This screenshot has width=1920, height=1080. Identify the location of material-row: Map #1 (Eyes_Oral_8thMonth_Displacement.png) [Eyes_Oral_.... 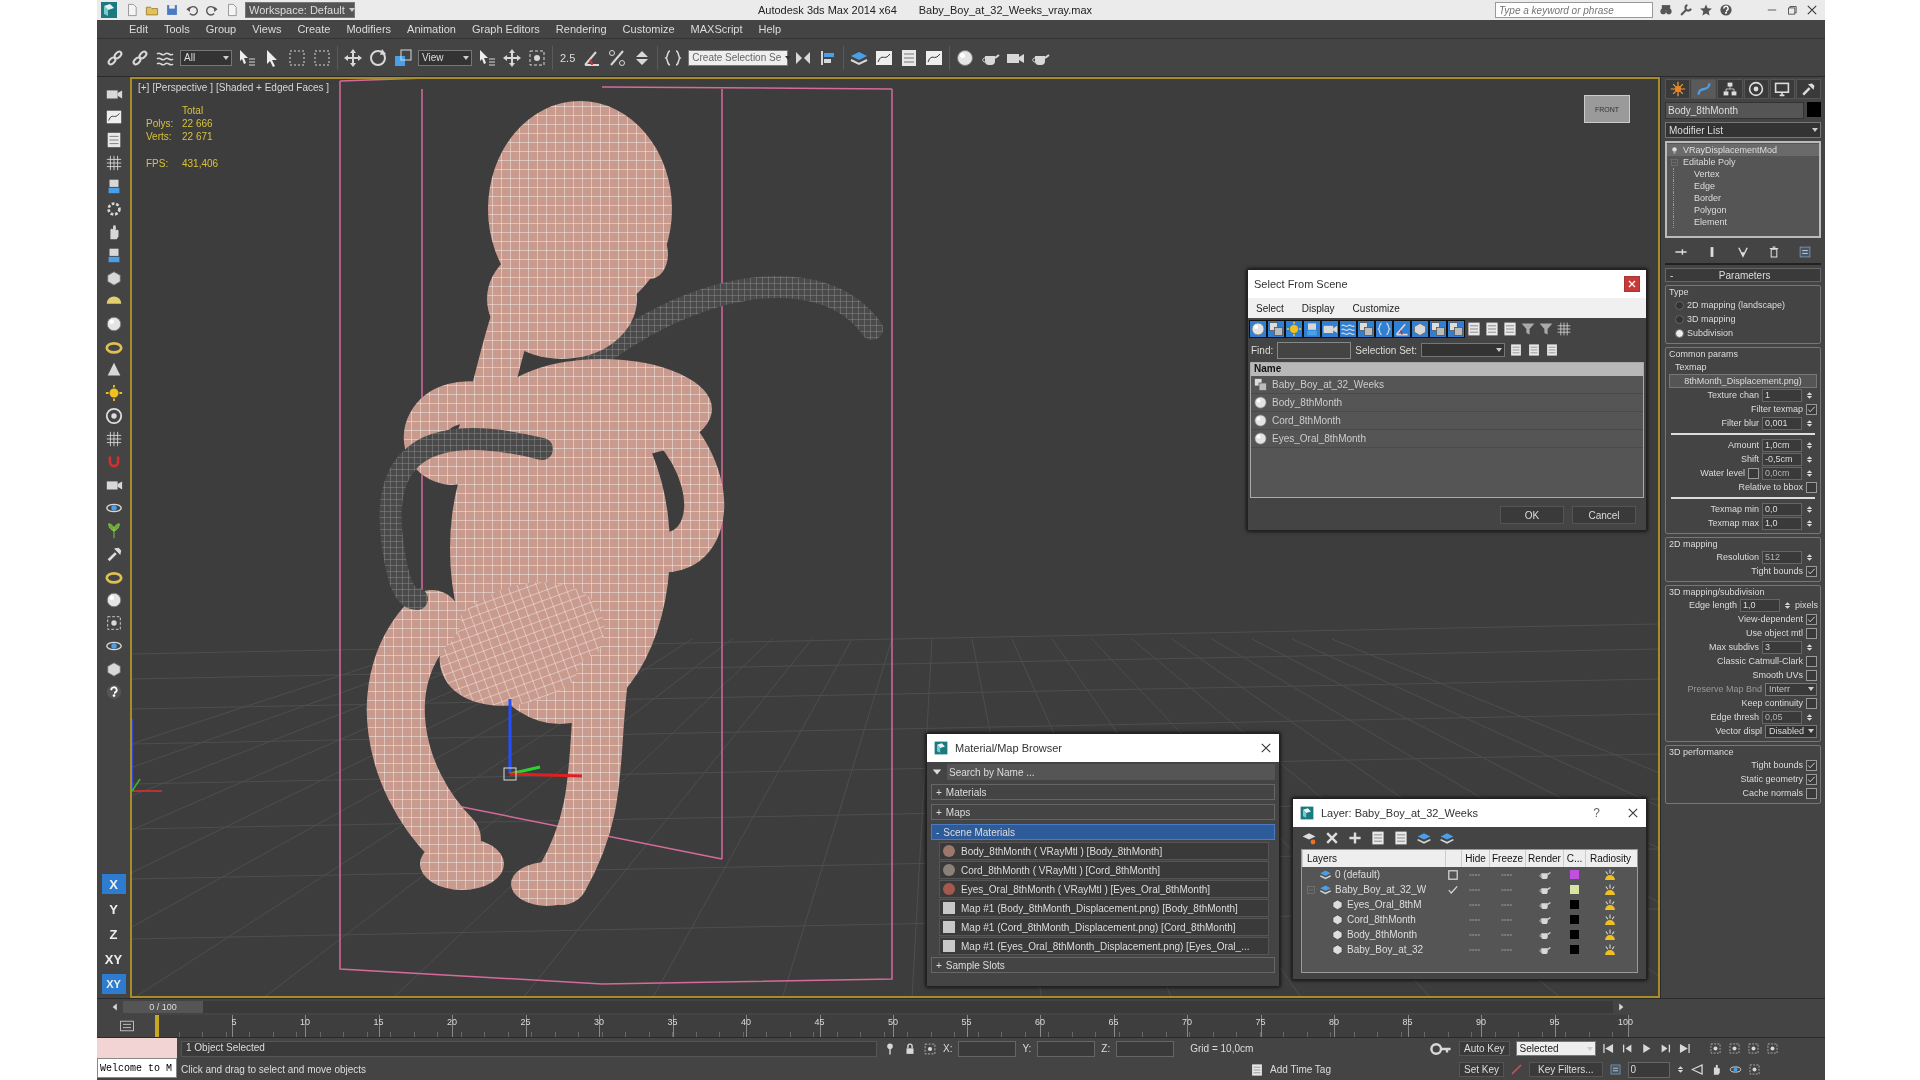
(1104, 946).